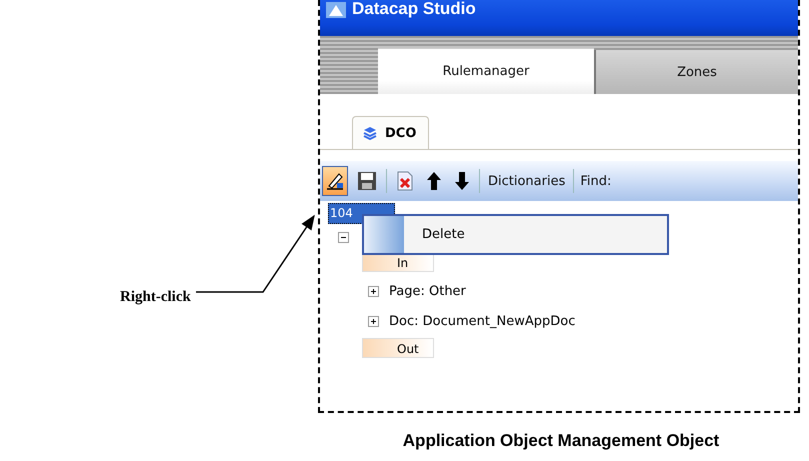  Describe the element at coordinates (336, 10) in the screenshot. I see `app-icon` at that location.